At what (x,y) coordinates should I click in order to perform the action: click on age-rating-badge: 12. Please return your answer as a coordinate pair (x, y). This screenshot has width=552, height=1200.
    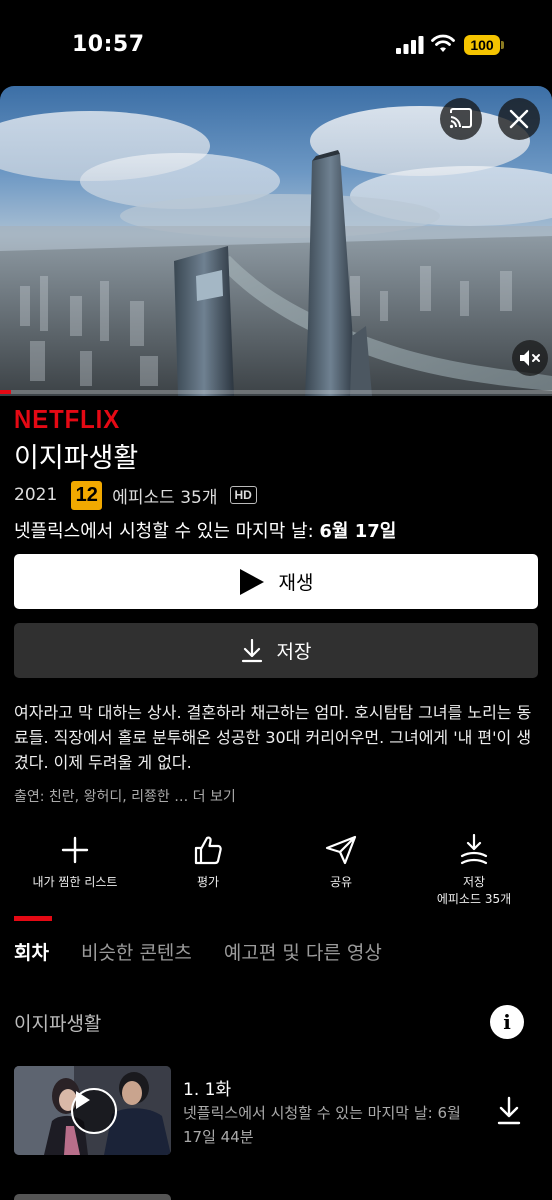
    Looking at the image, I should click on (87, 495).